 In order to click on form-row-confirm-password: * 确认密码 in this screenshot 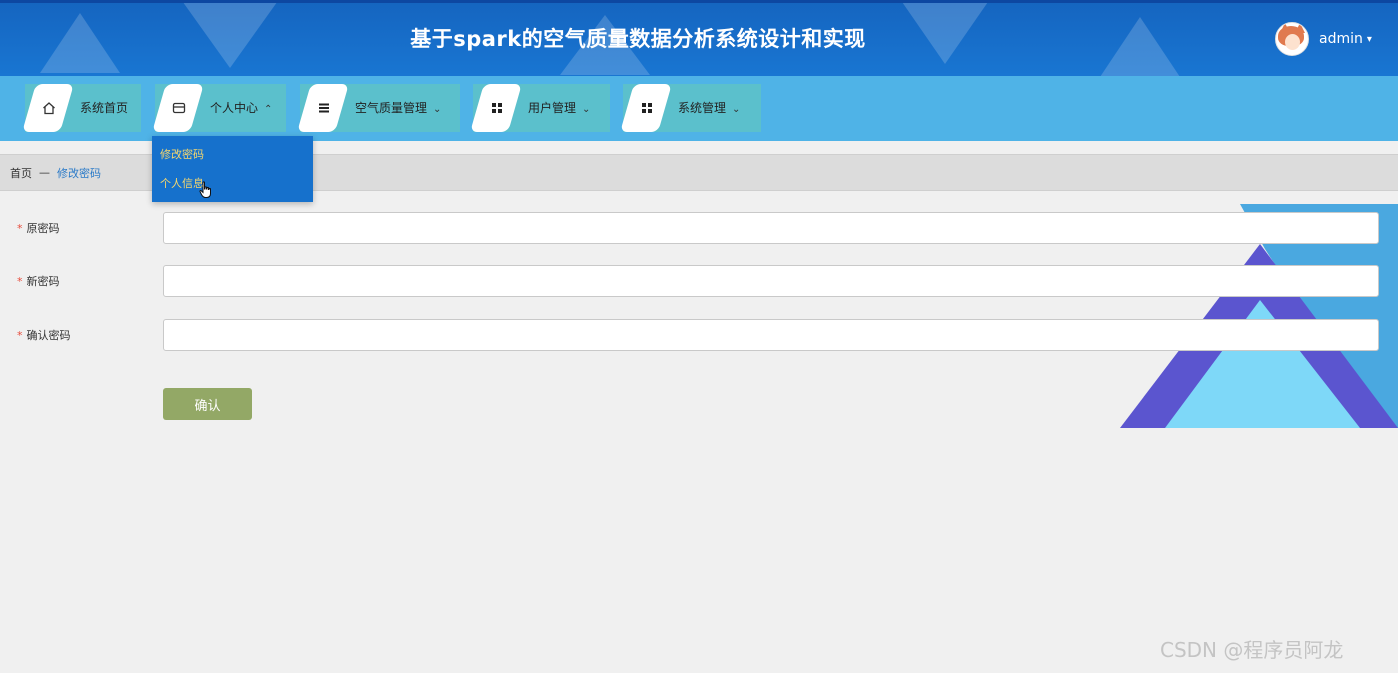, I will do `click(699, 336)`.